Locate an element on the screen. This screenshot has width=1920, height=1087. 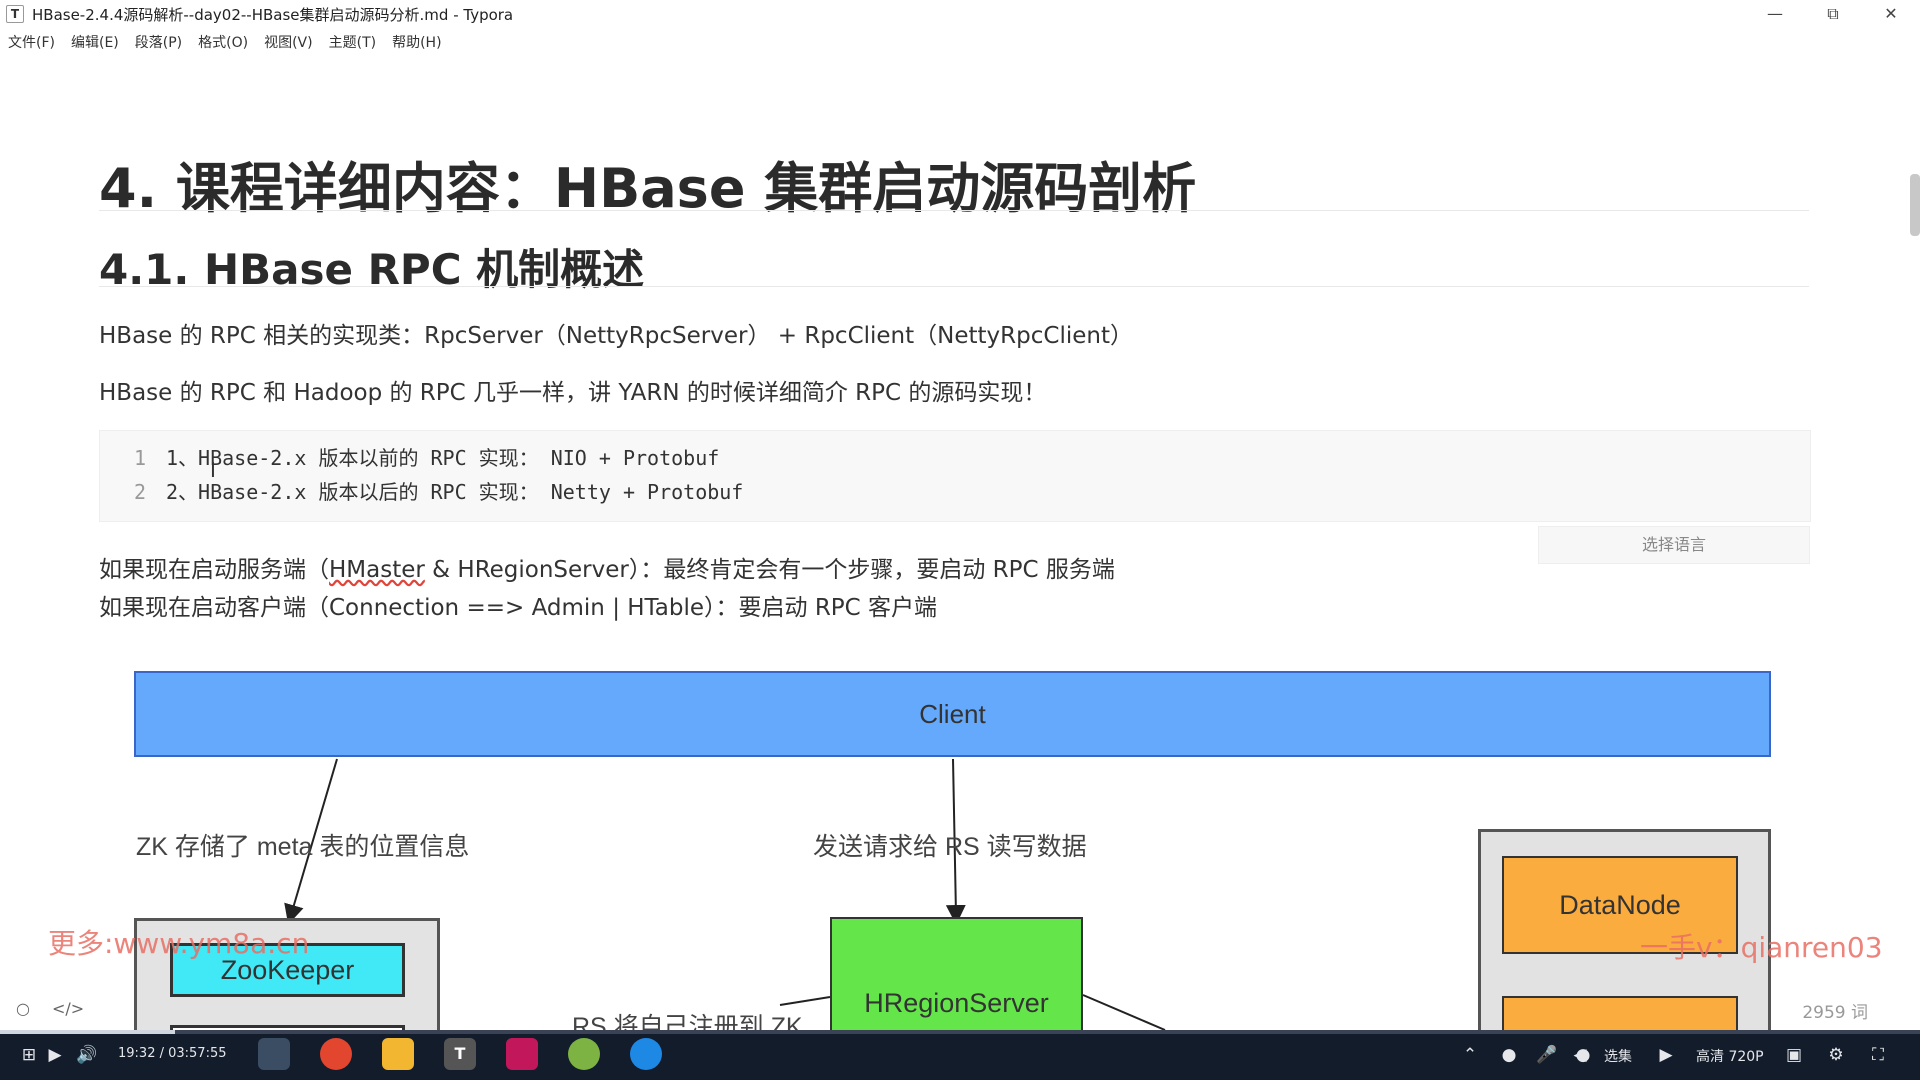
word-count: 2959 词 is located at coordinates (1835, 1010).